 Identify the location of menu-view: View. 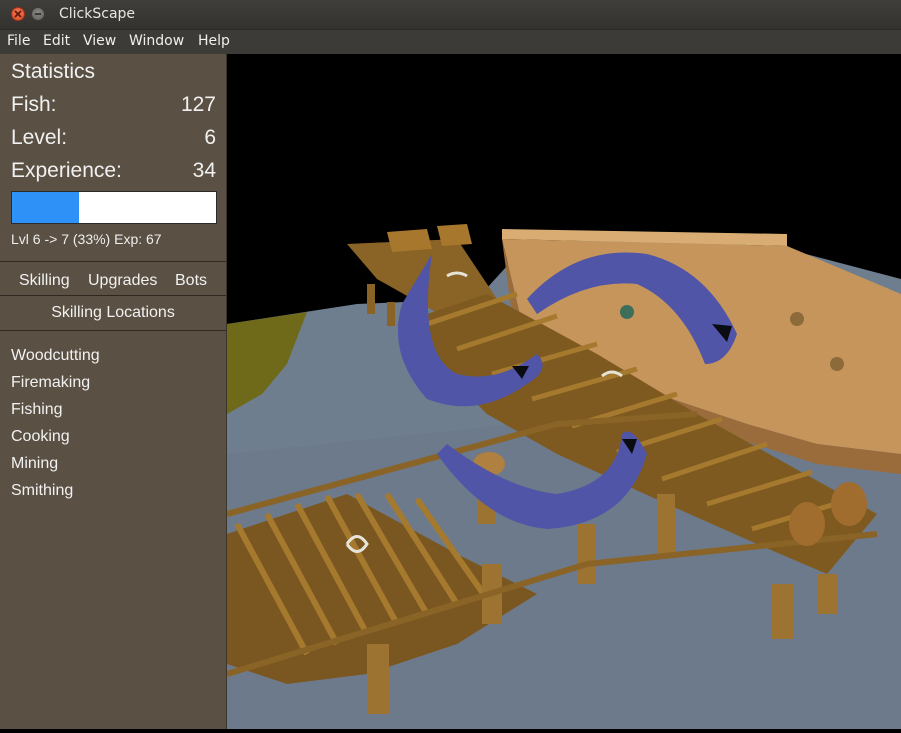
(99, 41).